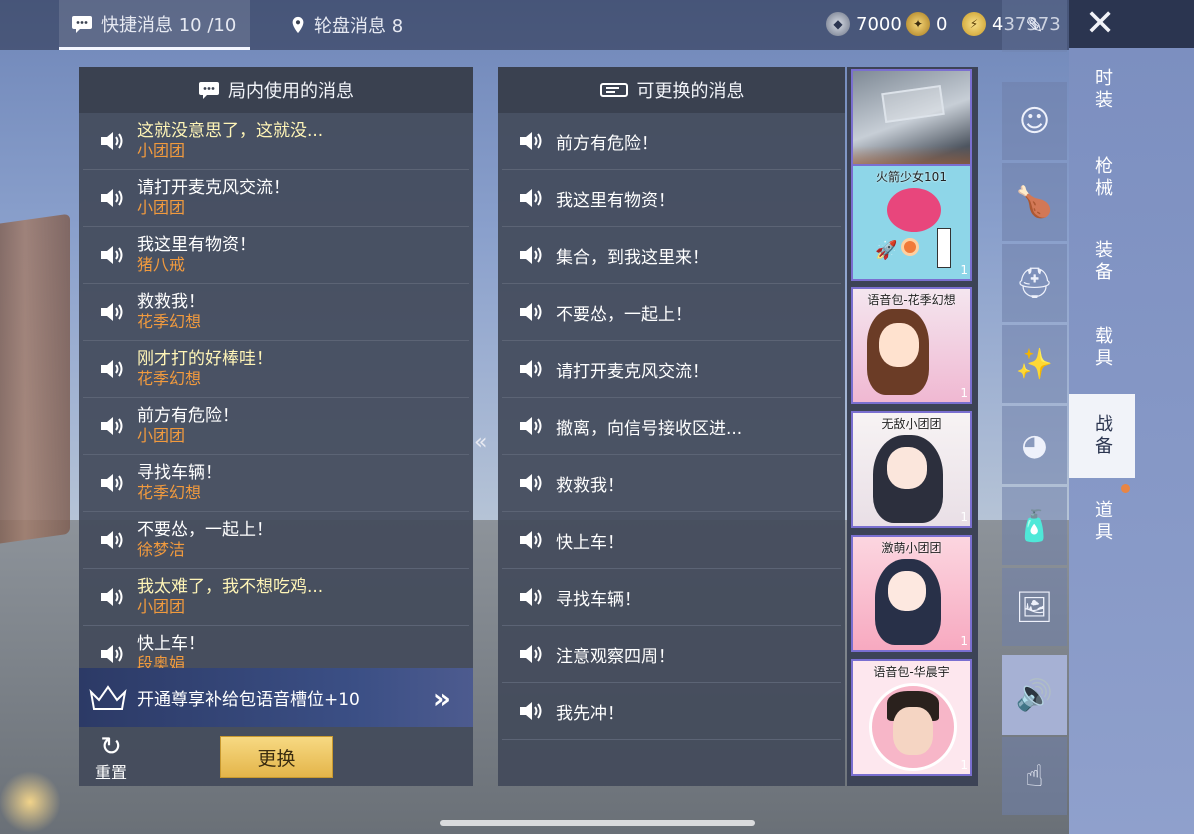  I want to click on currency-ag-value: 7000, so click(879, 24).